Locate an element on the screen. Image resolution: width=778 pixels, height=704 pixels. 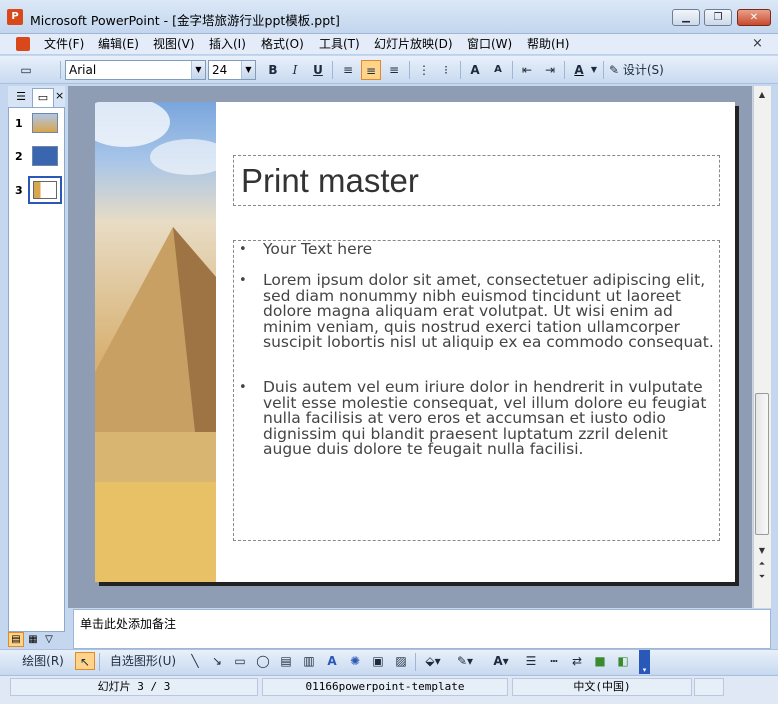
increase-font-size-icon: A is located at coordinates (475, 70).